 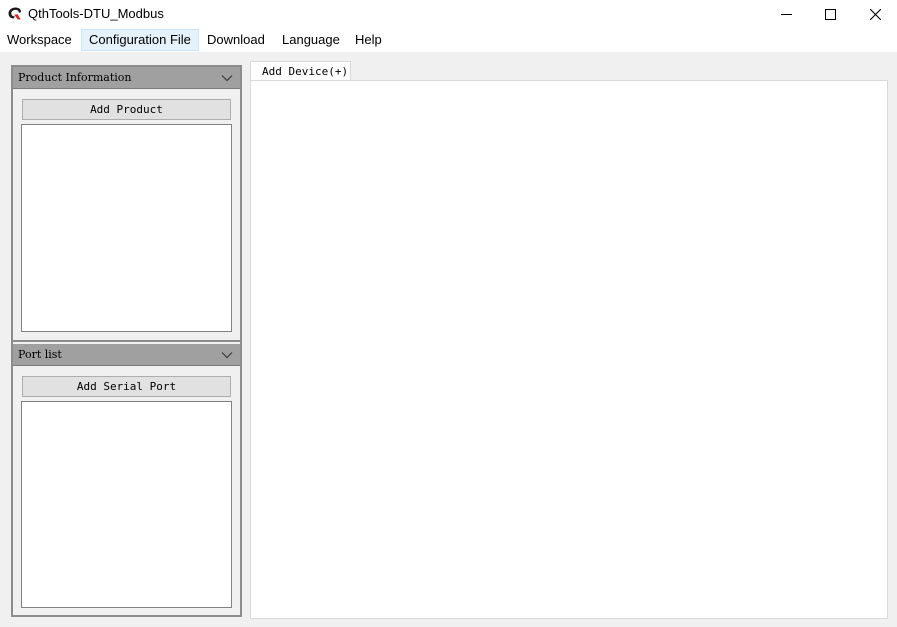 What do you see at coordinates (311, 40) in the screenshot?
I see `menu-language: Language` at bounding box center [311, 40].